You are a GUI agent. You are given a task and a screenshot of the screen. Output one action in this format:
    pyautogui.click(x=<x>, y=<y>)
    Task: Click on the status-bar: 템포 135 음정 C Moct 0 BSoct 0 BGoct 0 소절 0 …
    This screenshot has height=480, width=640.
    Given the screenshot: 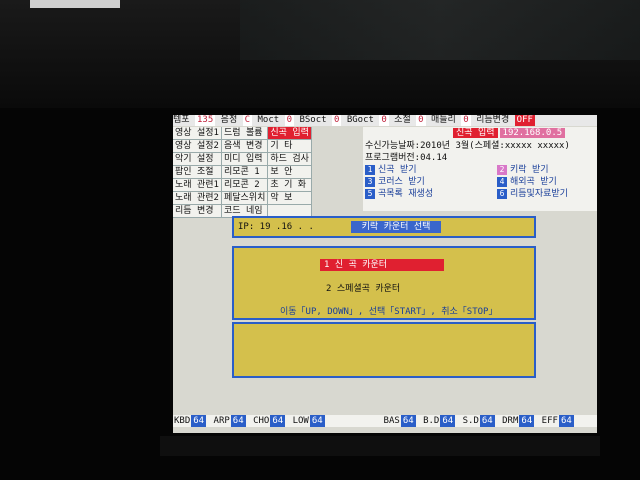 What is the action you would take?
    pyautogui.click(x=385, y=120)
    